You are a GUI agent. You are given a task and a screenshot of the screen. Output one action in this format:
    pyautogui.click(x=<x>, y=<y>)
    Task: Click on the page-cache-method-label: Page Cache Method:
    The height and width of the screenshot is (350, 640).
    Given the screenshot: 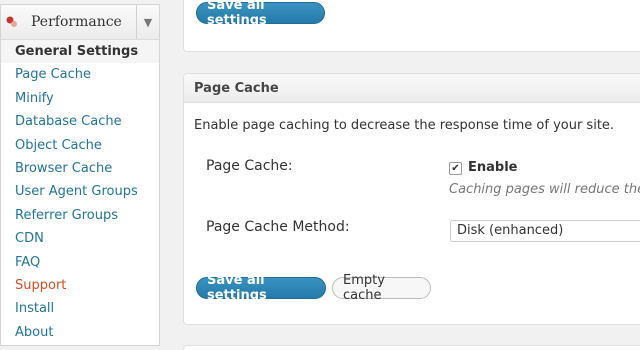 What is the action you would take?
    pyautogui.click(x=278, y=227)
    